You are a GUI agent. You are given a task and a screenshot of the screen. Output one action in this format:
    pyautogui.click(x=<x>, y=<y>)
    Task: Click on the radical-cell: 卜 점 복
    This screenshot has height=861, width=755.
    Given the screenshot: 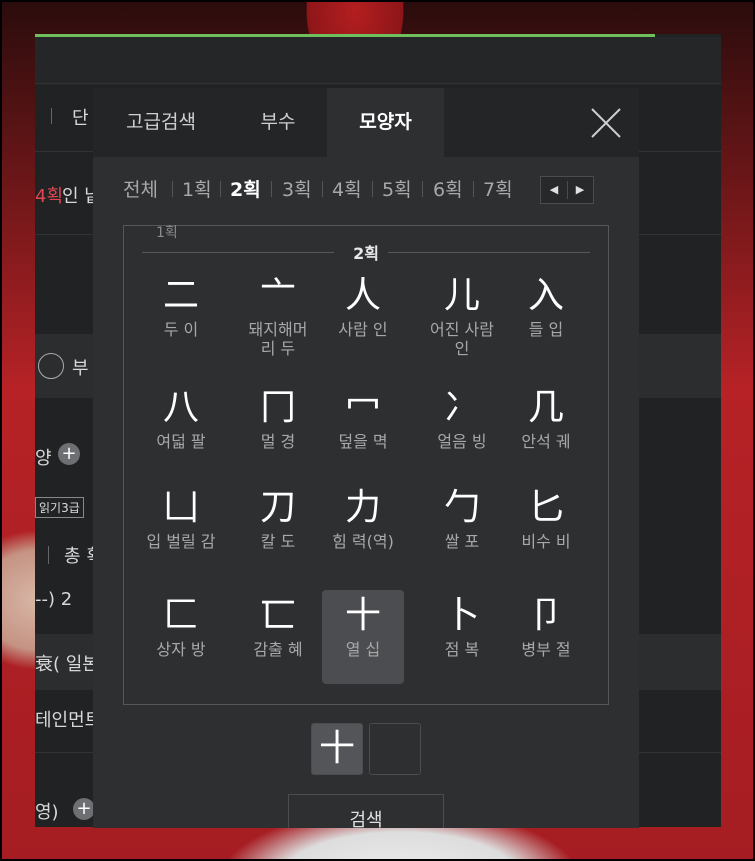 What is the action you would take?
    pyautogui.click(x=462, y=637)
    